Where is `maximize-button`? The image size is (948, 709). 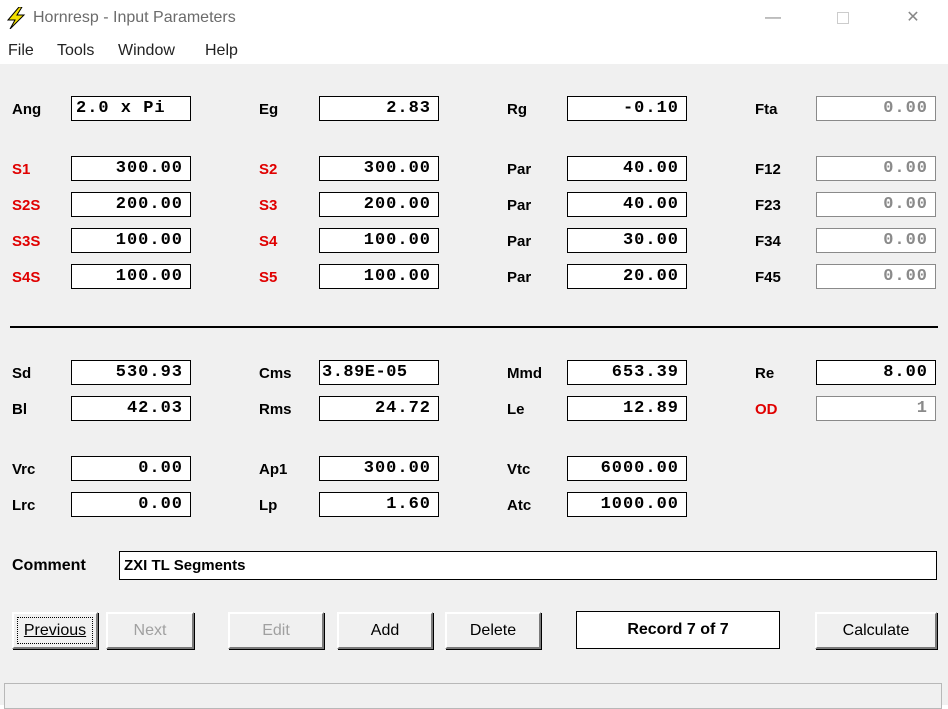 maximize-button is located at coordinates (843, 18).